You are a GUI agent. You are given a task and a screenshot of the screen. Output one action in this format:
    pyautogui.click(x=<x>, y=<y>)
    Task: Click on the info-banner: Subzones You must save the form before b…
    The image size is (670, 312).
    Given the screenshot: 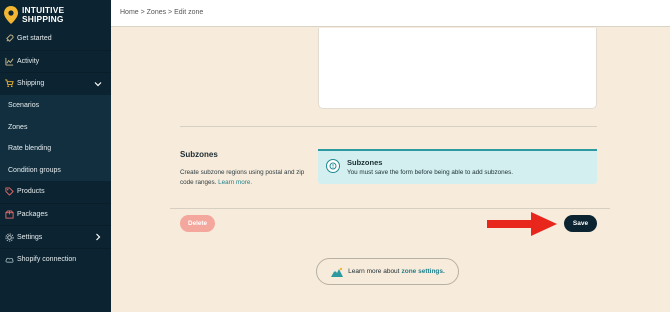 What is the action you would take?
    pyautogui.click(x=457, y=166)
    